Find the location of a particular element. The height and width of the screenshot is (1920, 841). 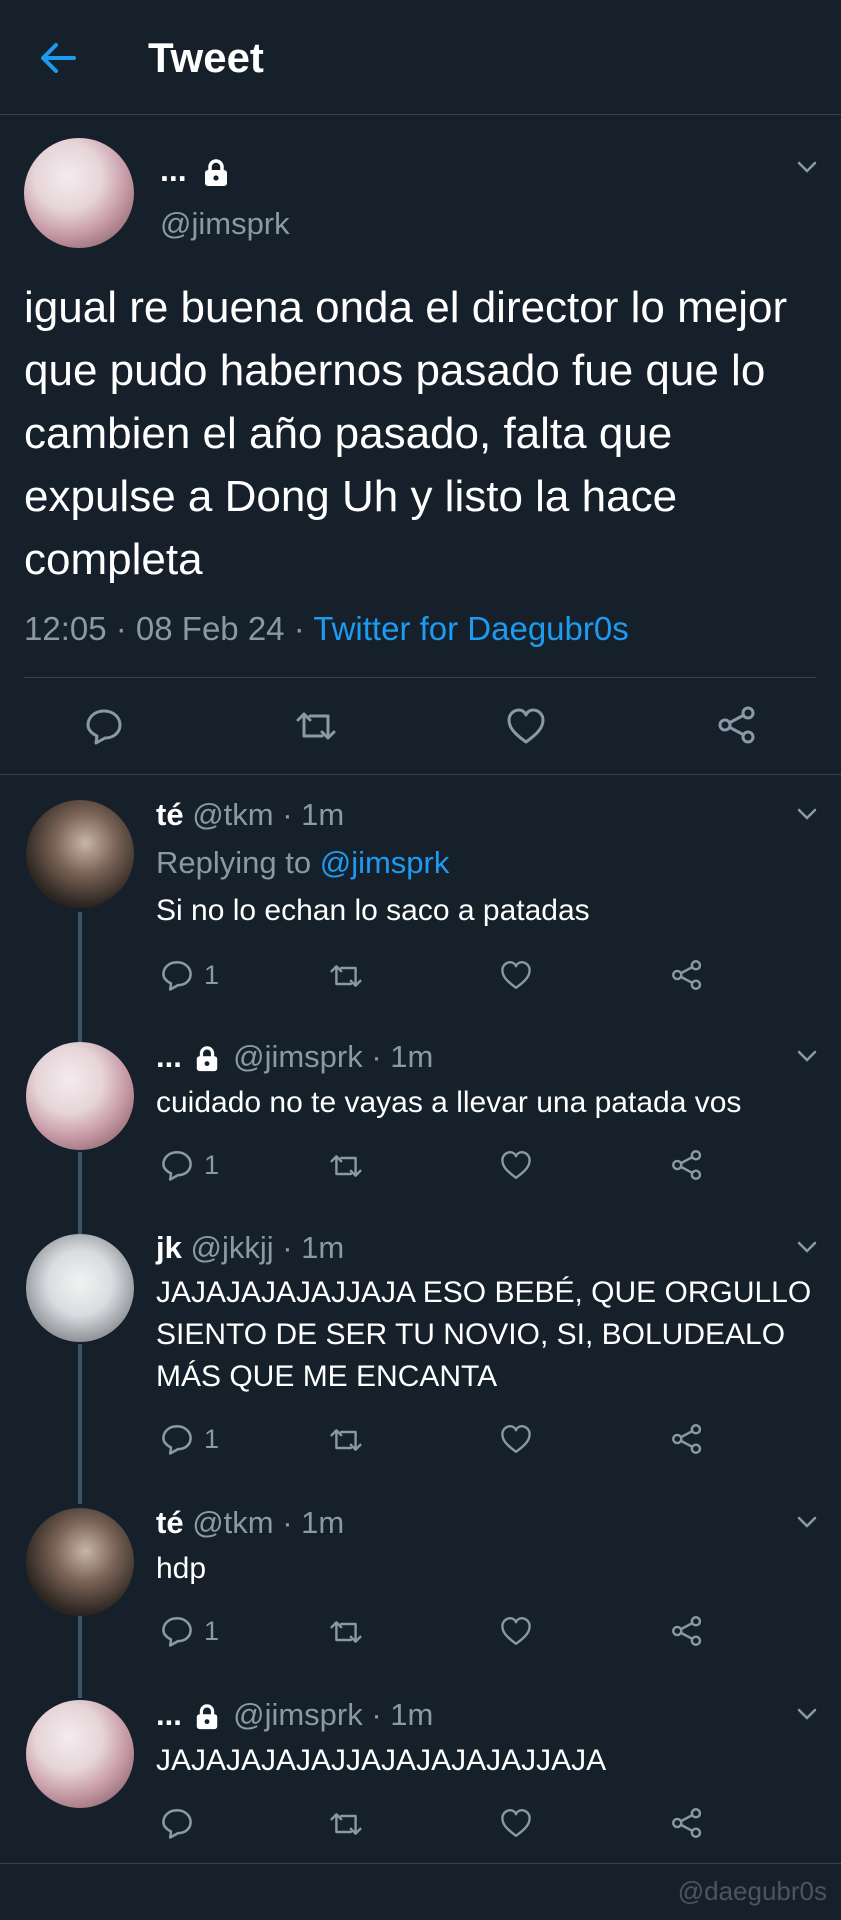

bottom-divider is located at coordinates (420, 1863).